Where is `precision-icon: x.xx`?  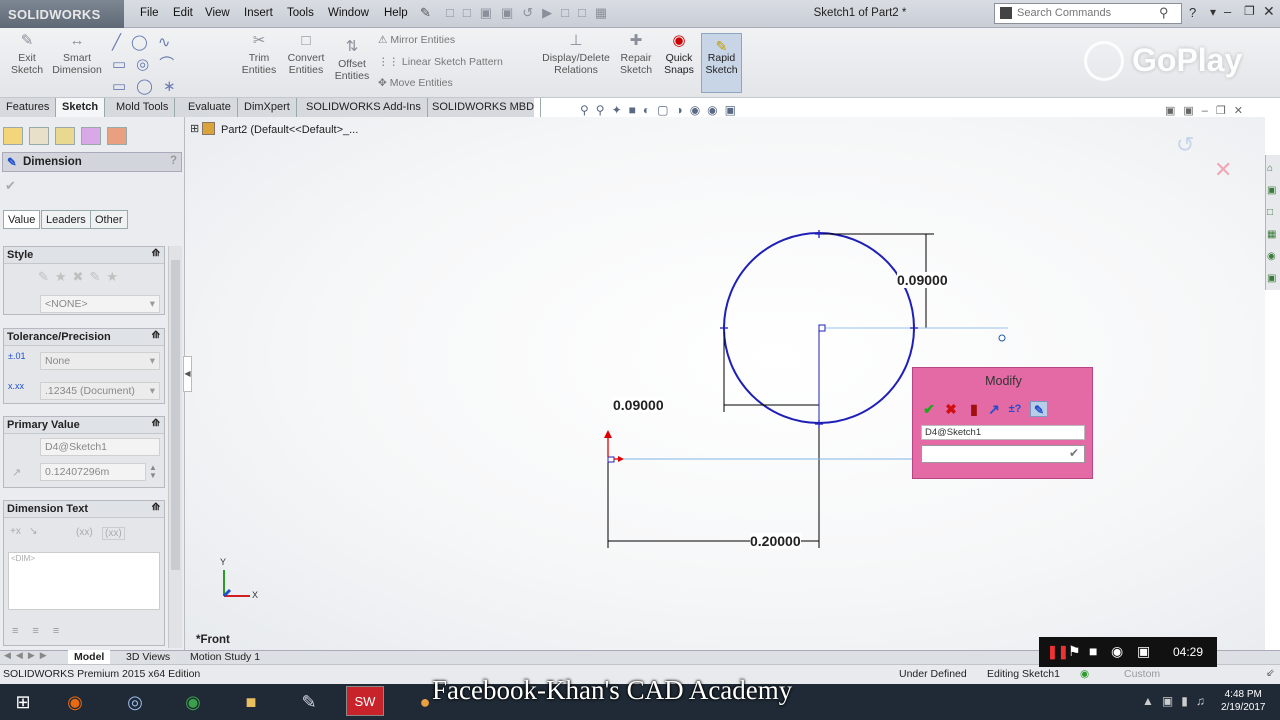
precision-icon: x.xx is located at coordinates (16, 386).